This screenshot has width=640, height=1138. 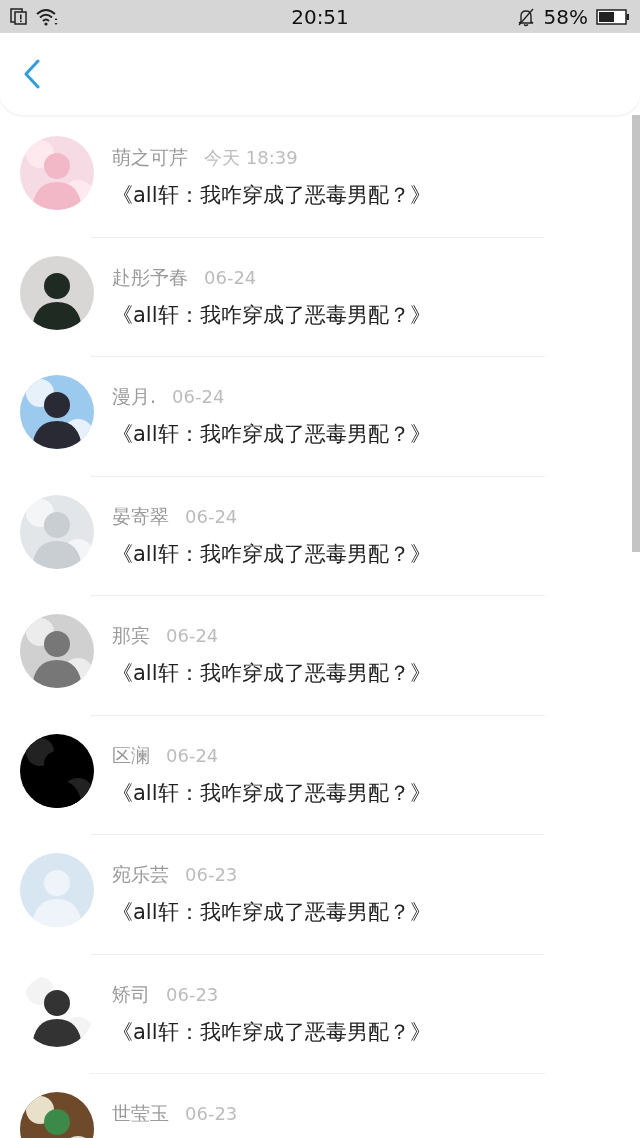 I want to click on battery-percent: 58%, so click(x=565, y=16).